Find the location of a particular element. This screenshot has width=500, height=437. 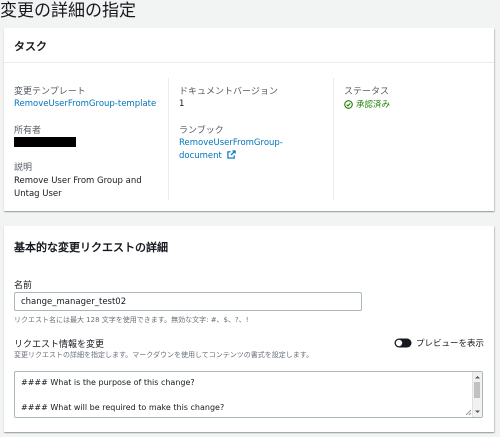

task-card-header: タスク is located at coordinates (249, 45).